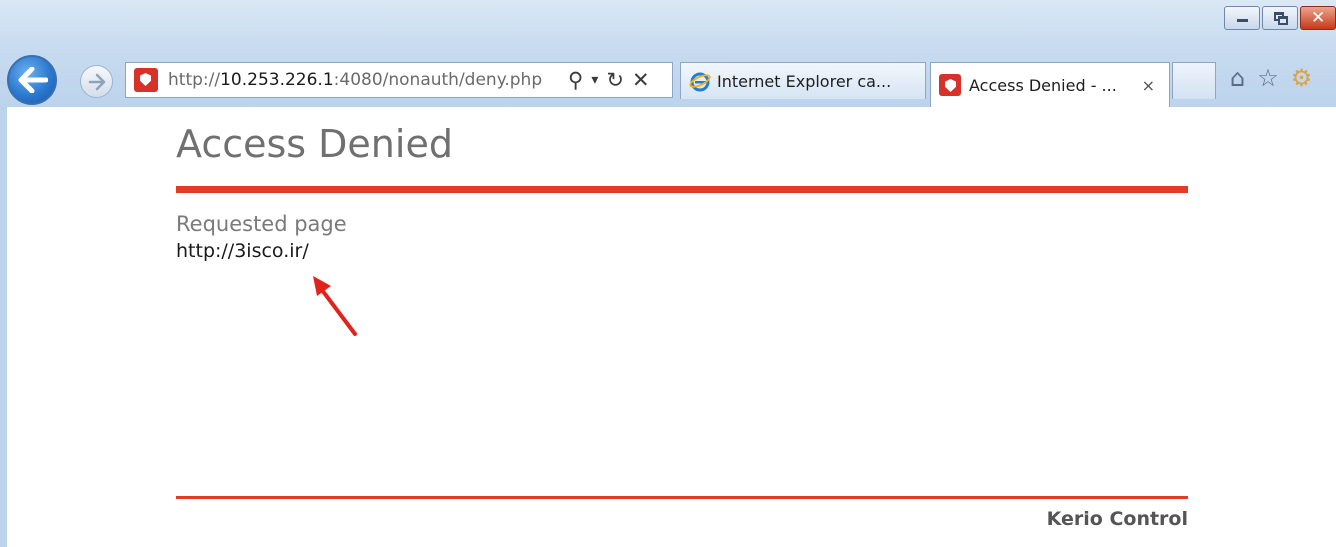  What do you see at coordinates (1302, 78) in the screenshot?
I see `tools-gear-icon: ⚙` at bounding box center [1302, 78].